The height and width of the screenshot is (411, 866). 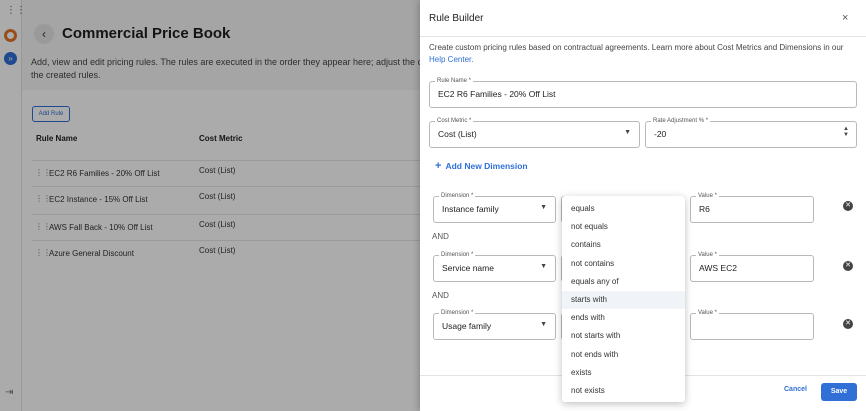 I want to click on rate-adjustment-label: Rate Adjustment % *, so click(x=681, y=121).